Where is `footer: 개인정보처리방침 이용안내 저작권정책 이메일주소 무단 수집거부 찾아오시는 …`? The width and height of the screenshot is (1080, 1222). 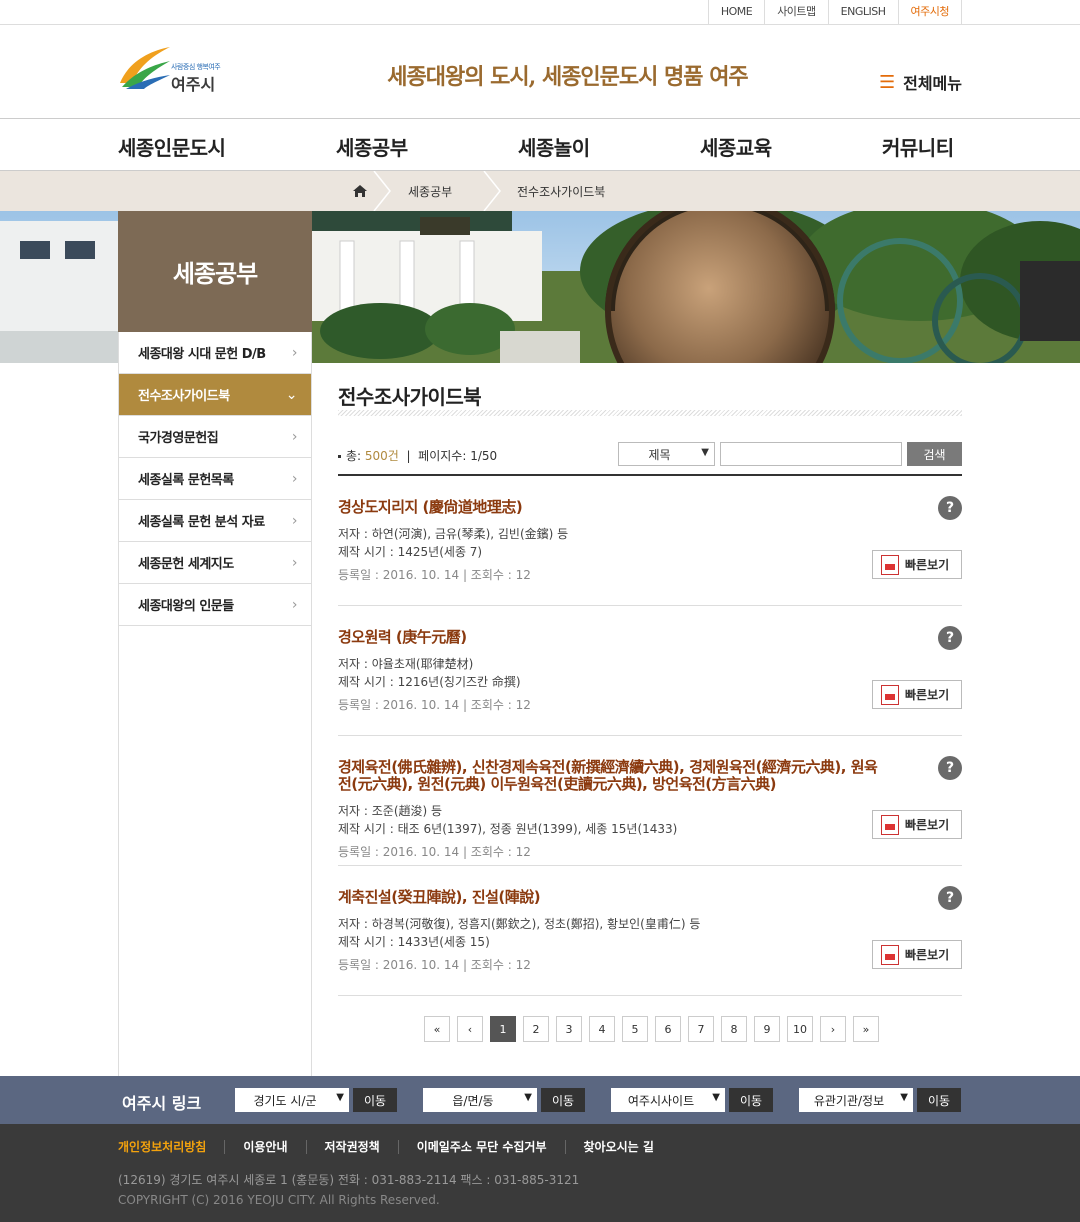
footer: 개인정보처리방침 이용안내 저작권정책 이메일주소 무단 수집거부 찾아오시는 … is located at coordinates (540, 1173).